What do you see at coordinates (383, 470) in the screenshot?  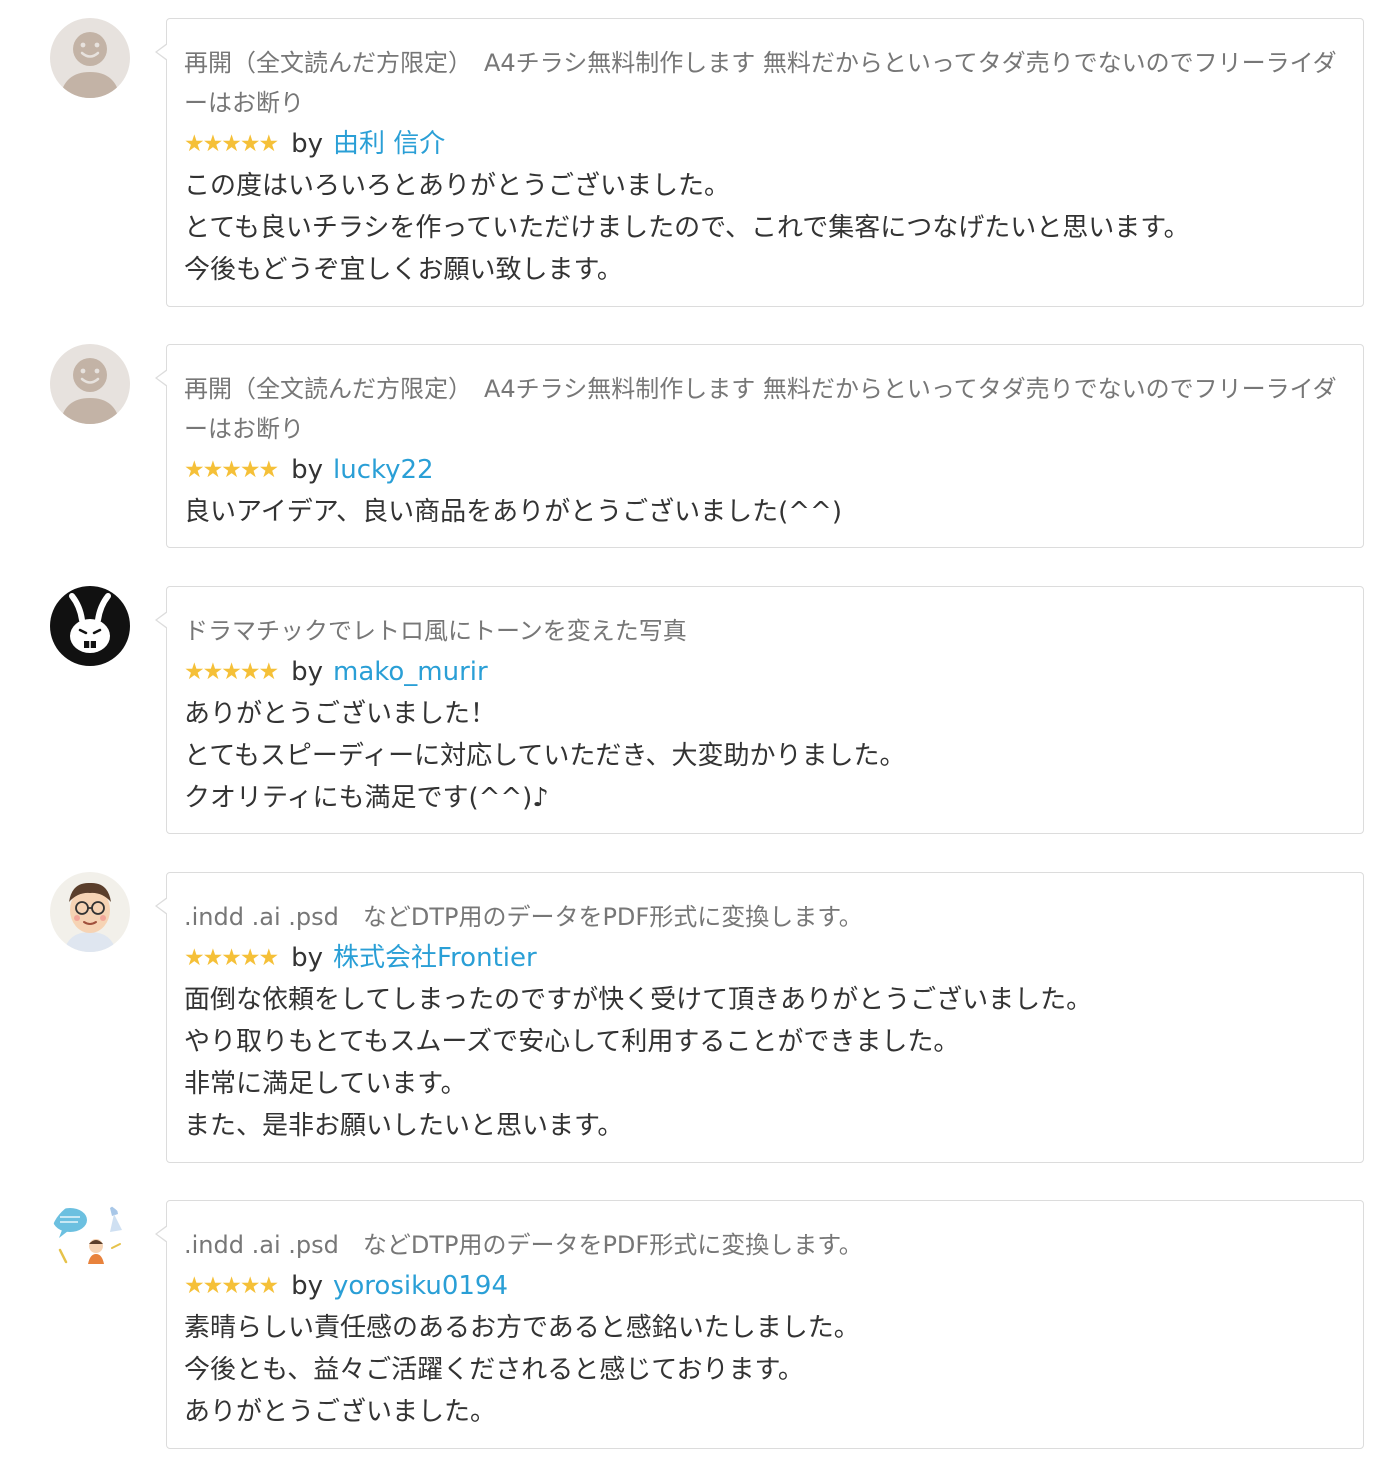 I see `username-link: lucky22` at bounding box center [383, 470].